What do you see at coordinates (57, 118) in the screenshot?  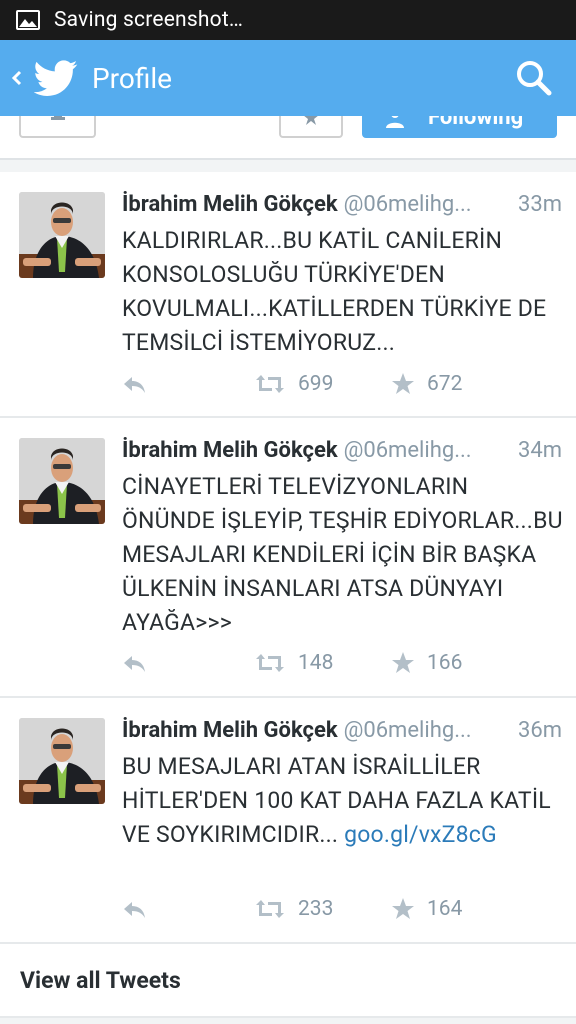 I see `pin-icon` at bounding box center [57, 118].